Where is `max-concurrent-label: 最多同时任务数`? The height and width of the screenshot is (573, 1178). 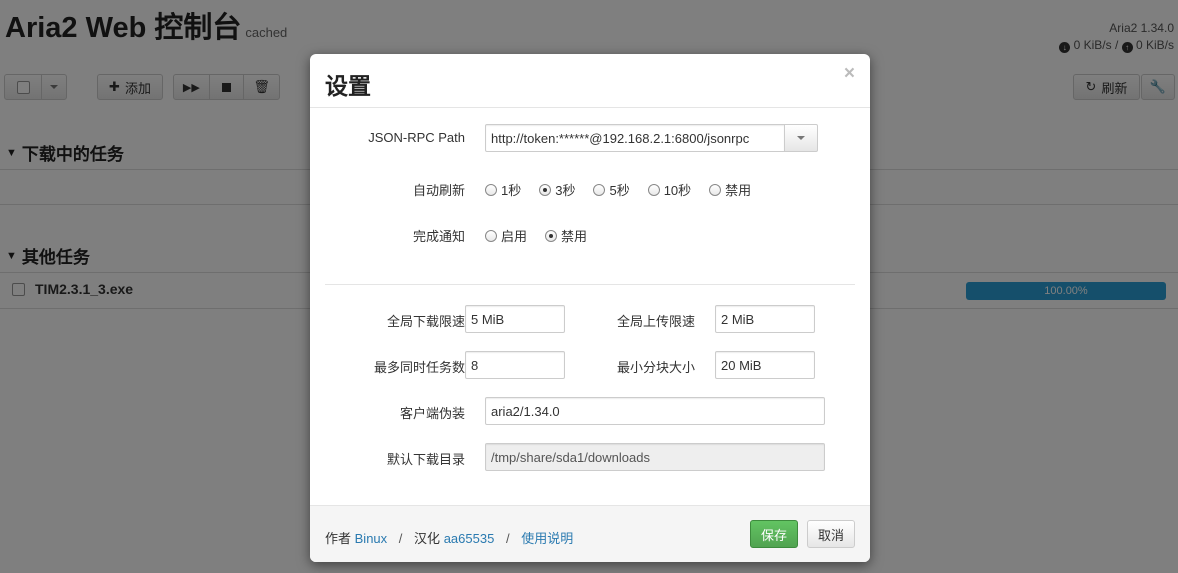 max-concurrent-label: 最多同时任务数 is located at coordinates (419, 367).